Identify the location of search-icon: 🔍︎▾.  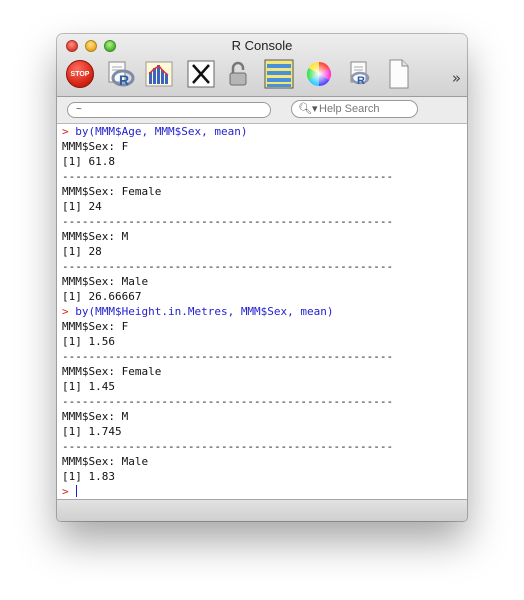
(308, 109).